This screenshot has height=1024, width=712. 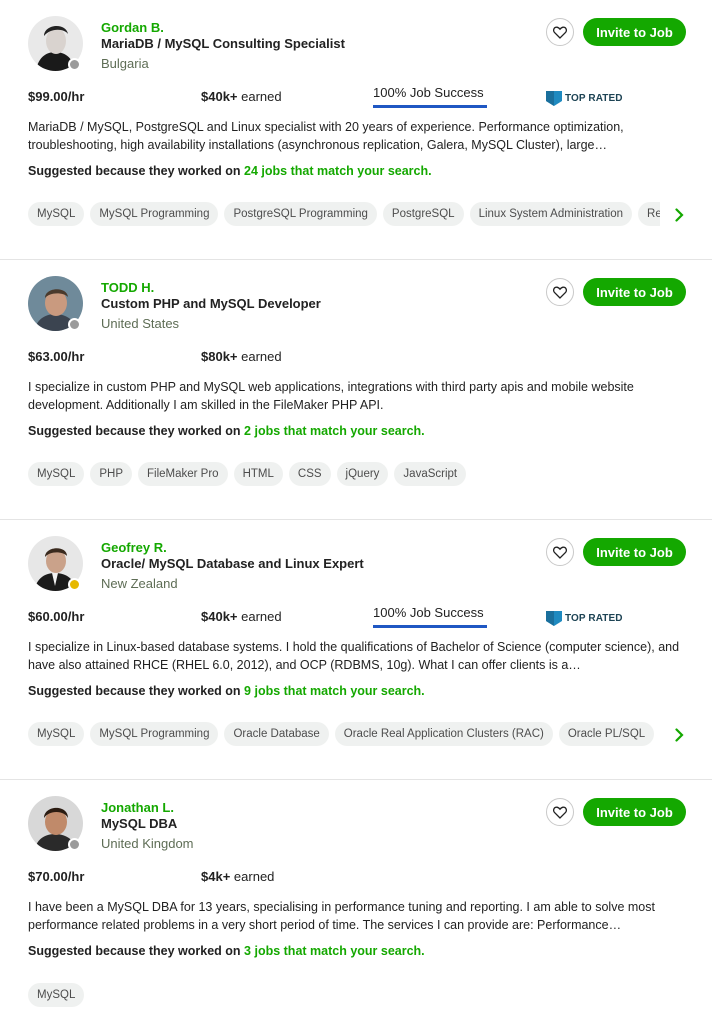 I want to click on total-earned: $4k+ earned, so click(x=237, y=876).